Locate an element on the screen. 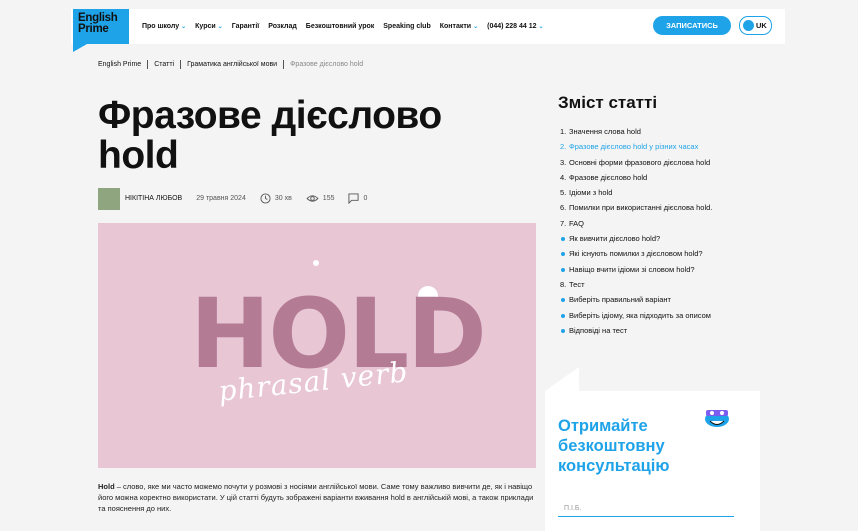 The height and width of the screenshot is (531, 858). read-time-value: 30 хв is located at coordinates (283, 198).